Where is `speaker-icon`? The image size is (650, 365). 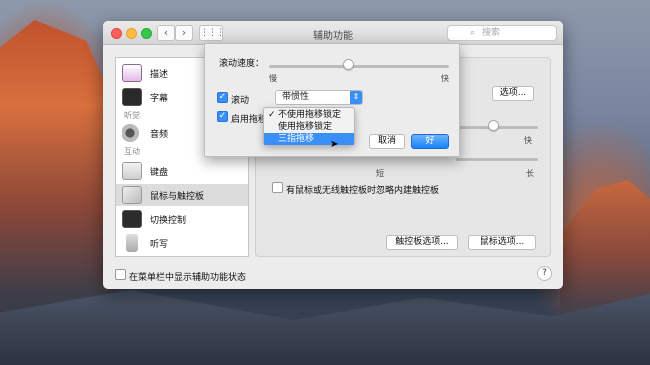
speaker-icon is located at coordinates (132, 133).